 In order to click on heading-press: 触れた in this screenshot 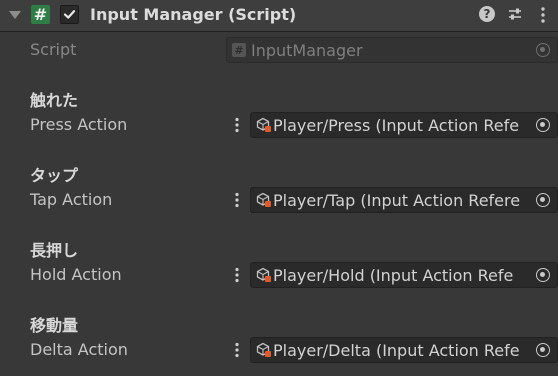, I will do `click(54, 100)`.